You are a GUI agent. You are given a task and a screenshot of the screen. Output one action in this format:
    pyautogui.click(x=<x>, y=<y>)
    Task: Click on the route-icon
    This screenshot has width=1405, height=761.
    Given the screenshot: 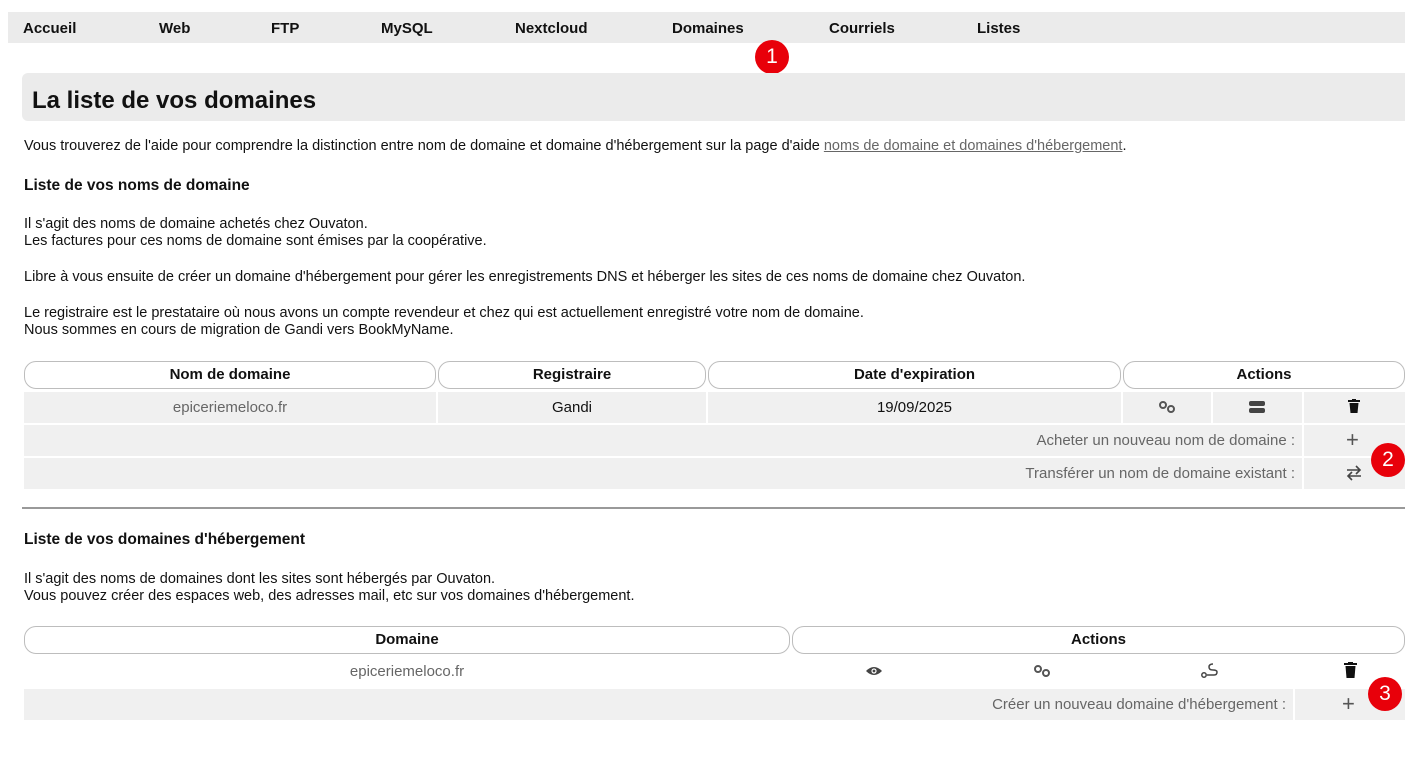 What is the action you would take?
    pyautogui.click(x=1210, y=671)
    